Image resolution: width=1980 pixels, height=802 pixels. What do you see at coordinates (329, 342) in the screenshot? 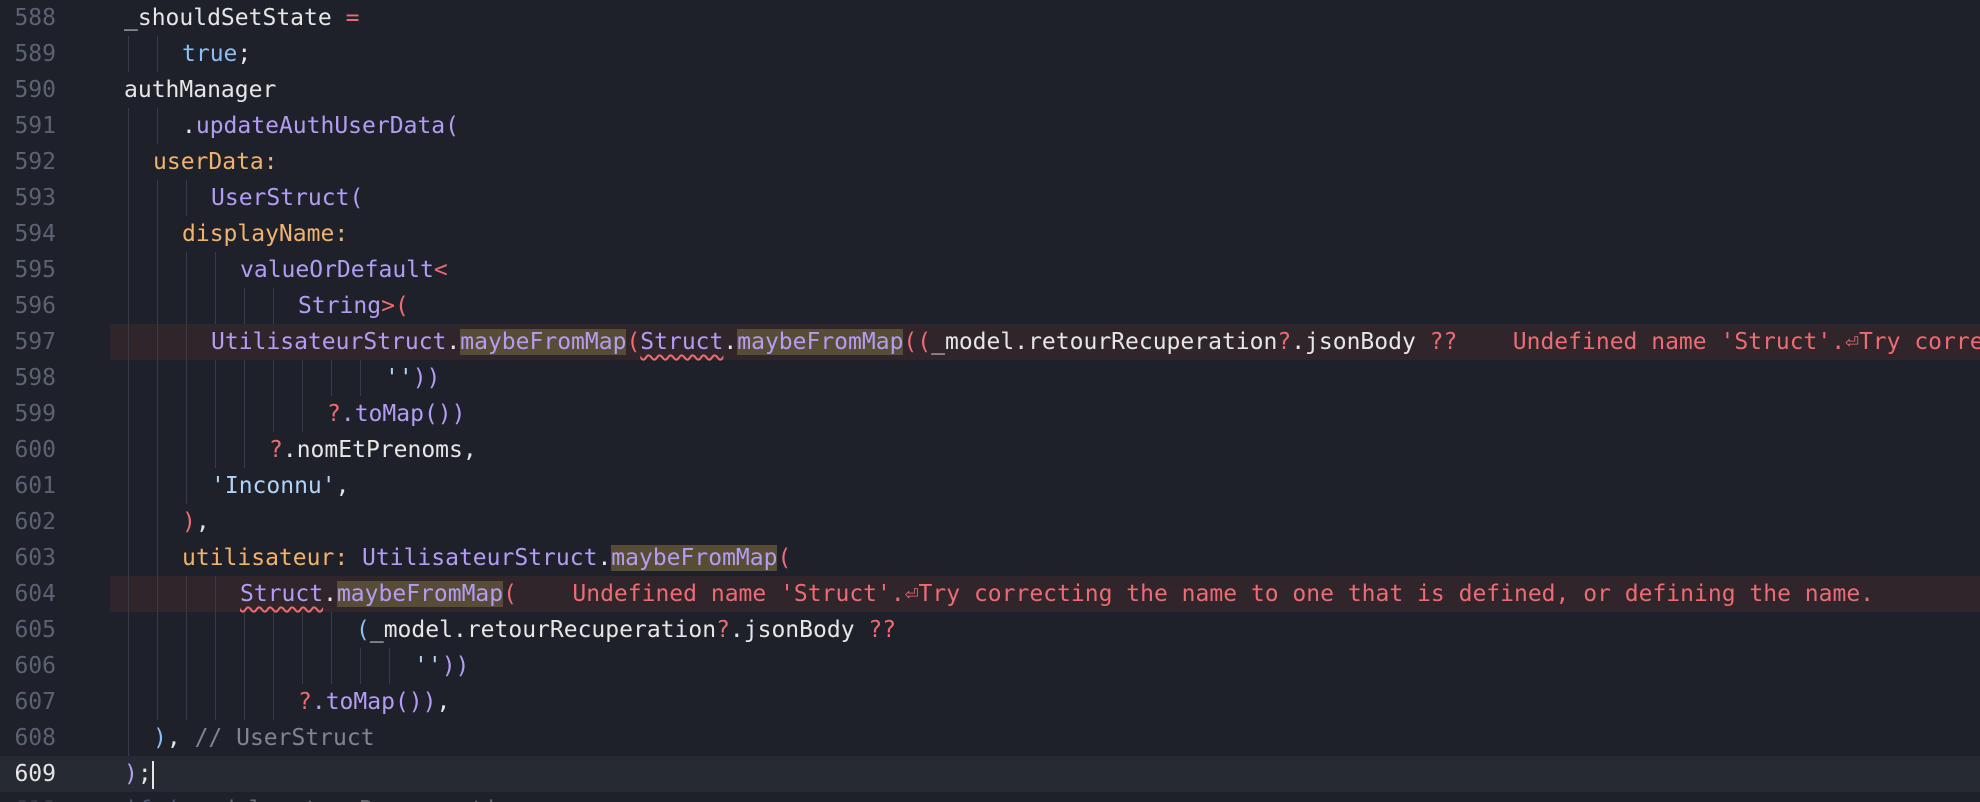
I see `code-token: UtilisateurStruct` at bounding box center [329, 342].